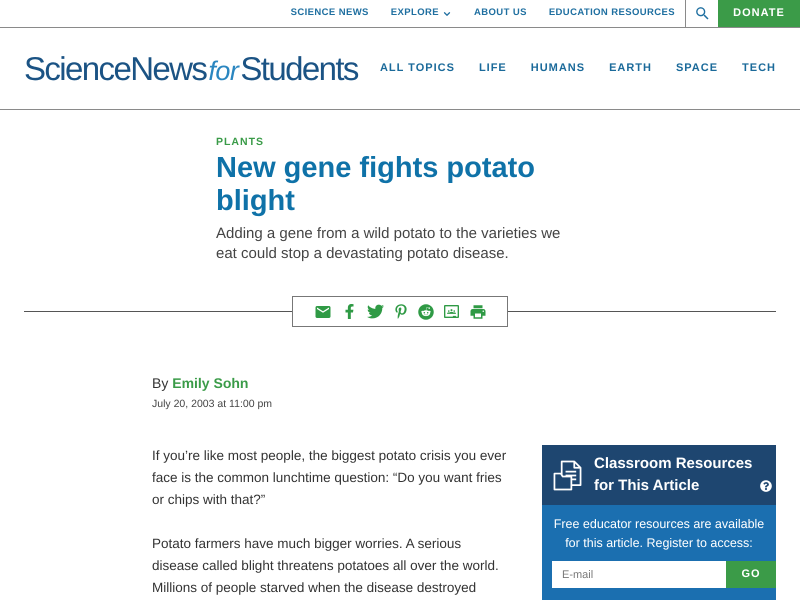  What do you see at coordinates (240, 142) in the screenshot?
I see `category-link: PLANTS` at bounding box center [240, 142].